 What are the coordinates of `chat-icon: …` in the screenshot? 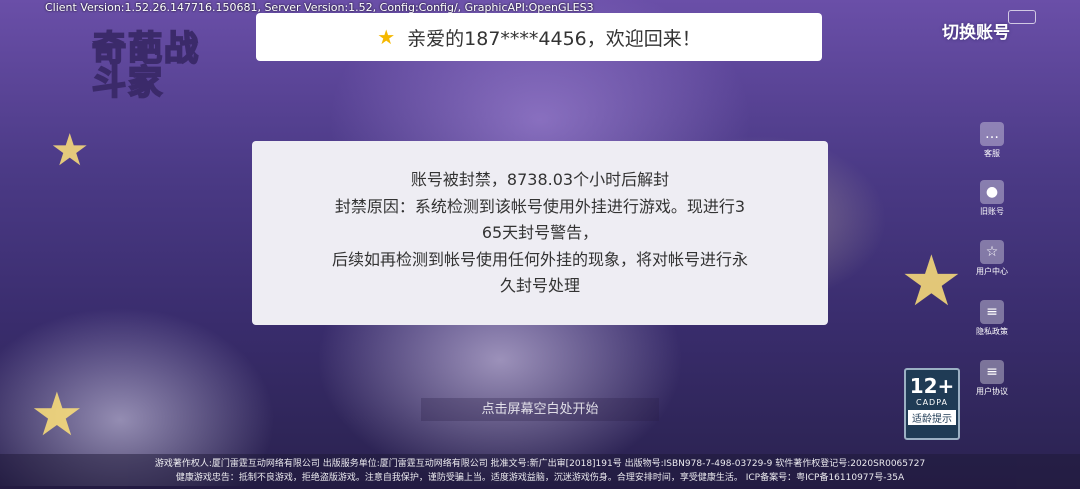 It's located at (992, 134).